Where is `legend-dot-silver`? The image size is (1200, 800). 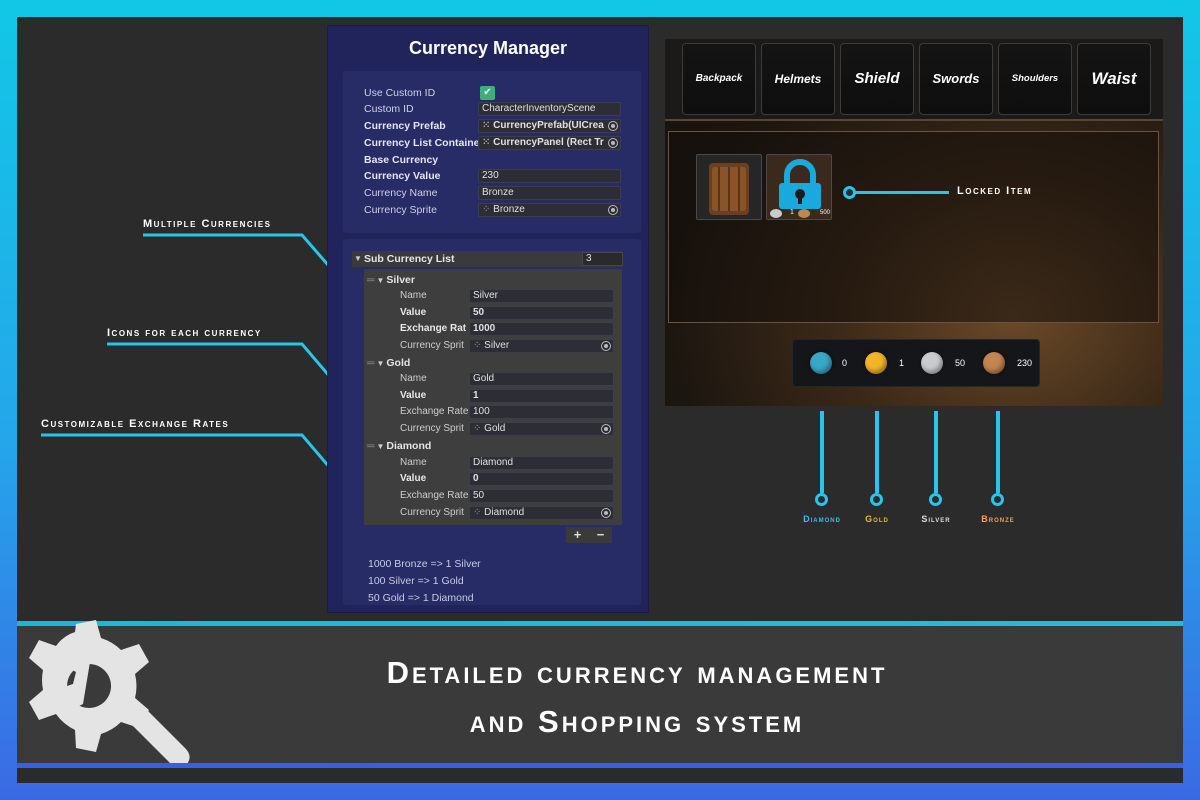 legend-dot-silver is located at coordinates (935, 499).